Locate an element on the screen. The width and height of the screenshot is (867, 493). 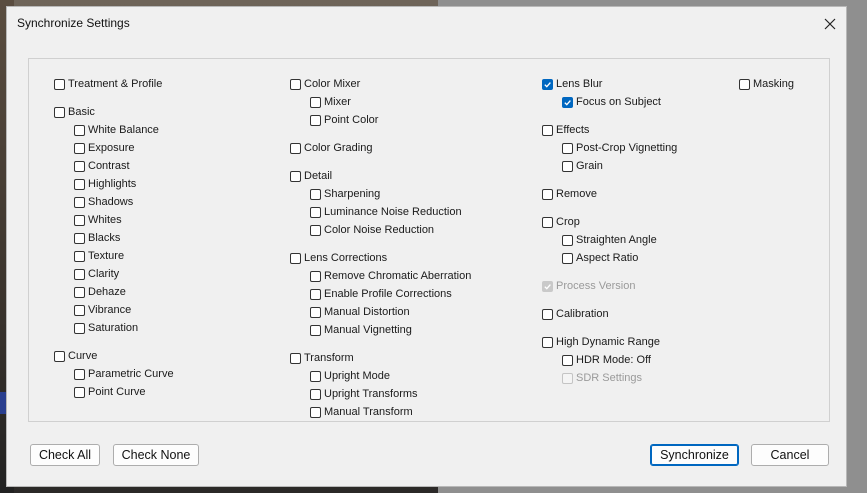
setting-saturation: Saturation is located at coordinates (106, 328).